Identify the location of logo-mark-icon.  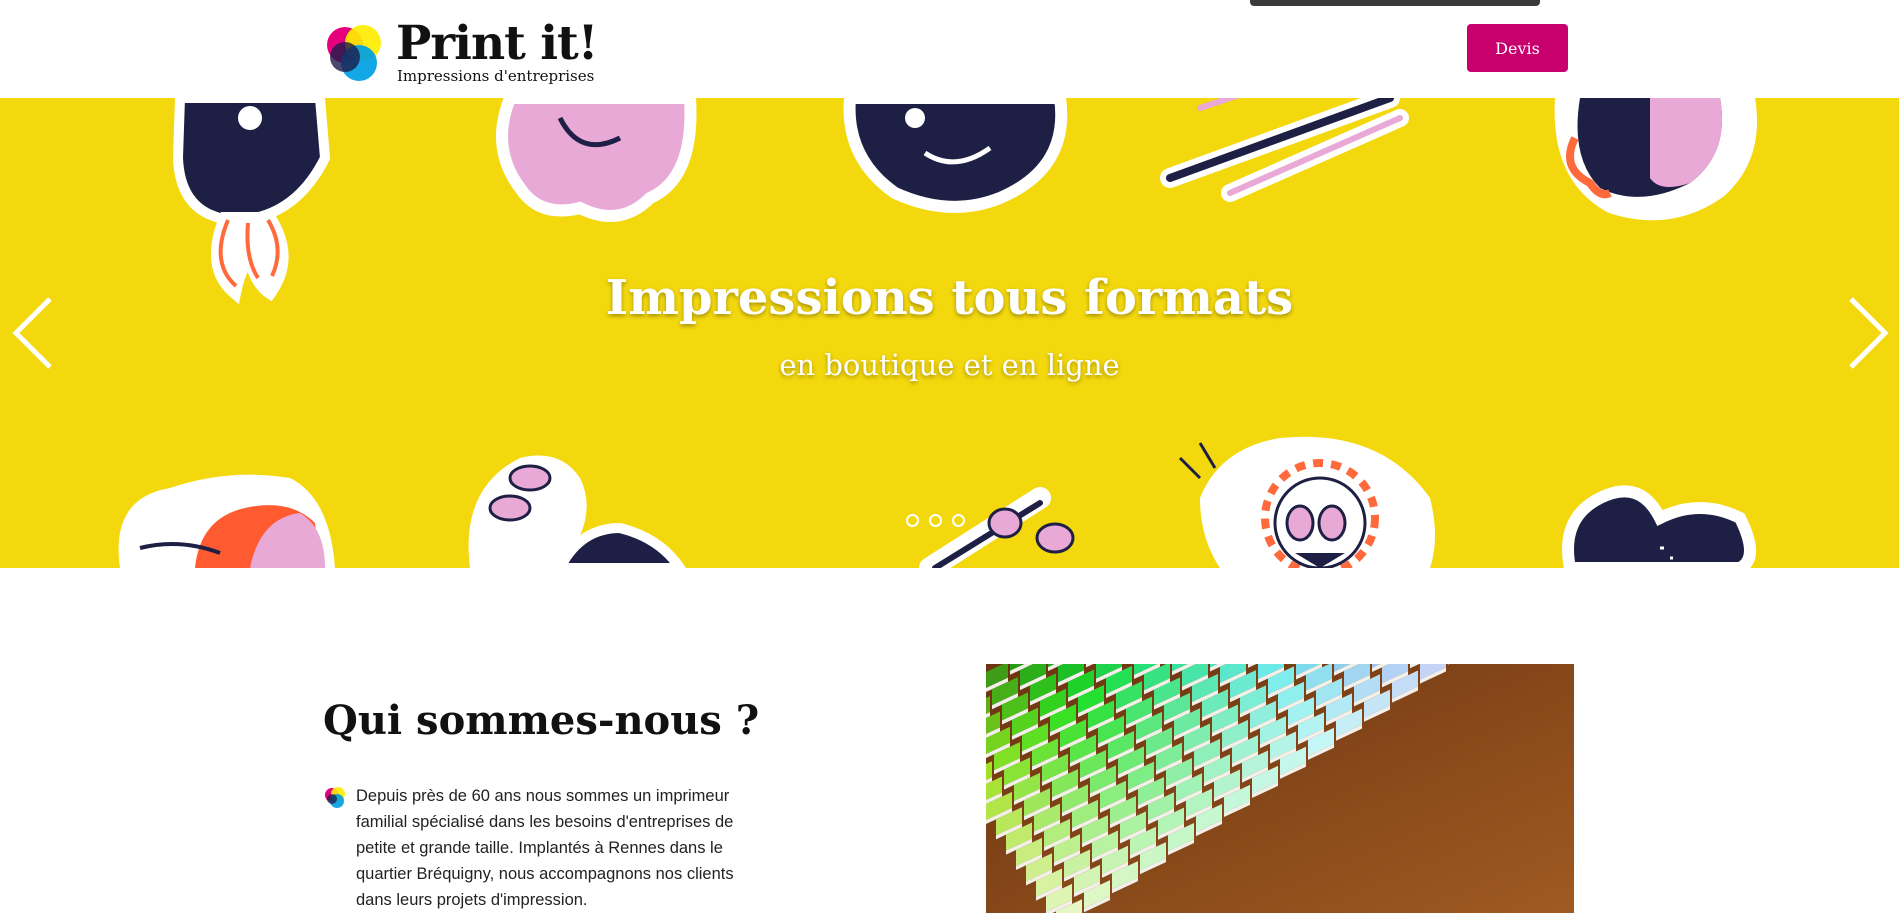
(354, 53).